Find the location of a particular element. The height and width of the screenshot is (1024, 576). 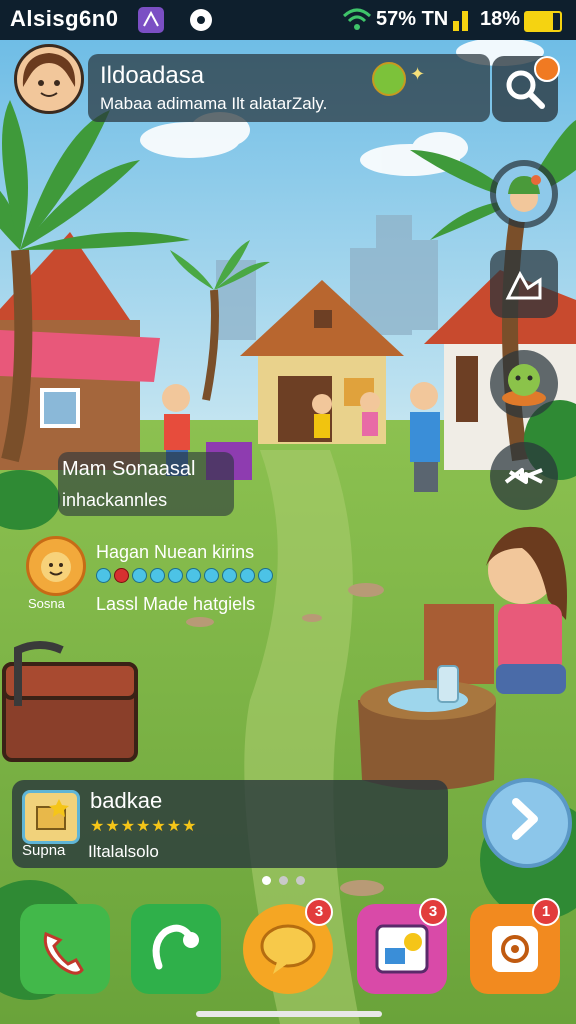

npc-name: Mam Sonaasal is located at coordinates (129, 469).